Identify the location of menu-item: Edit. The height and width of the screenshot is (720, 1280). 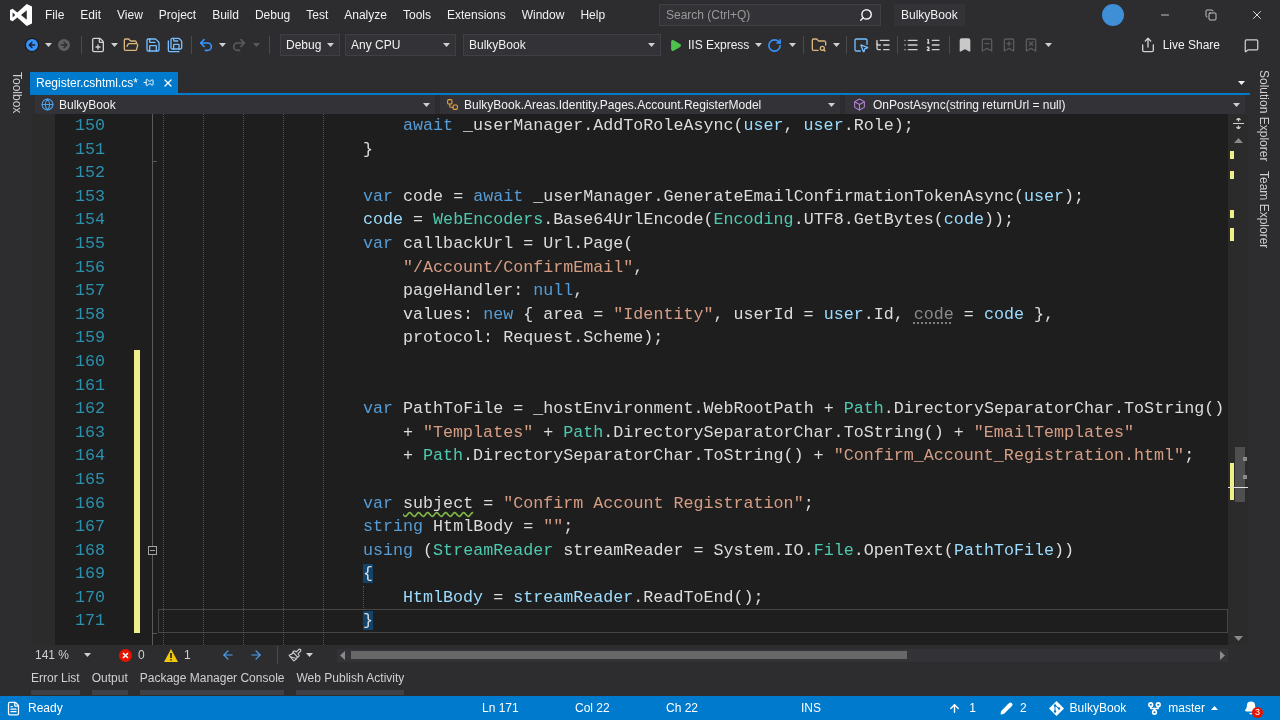
(91, 15).